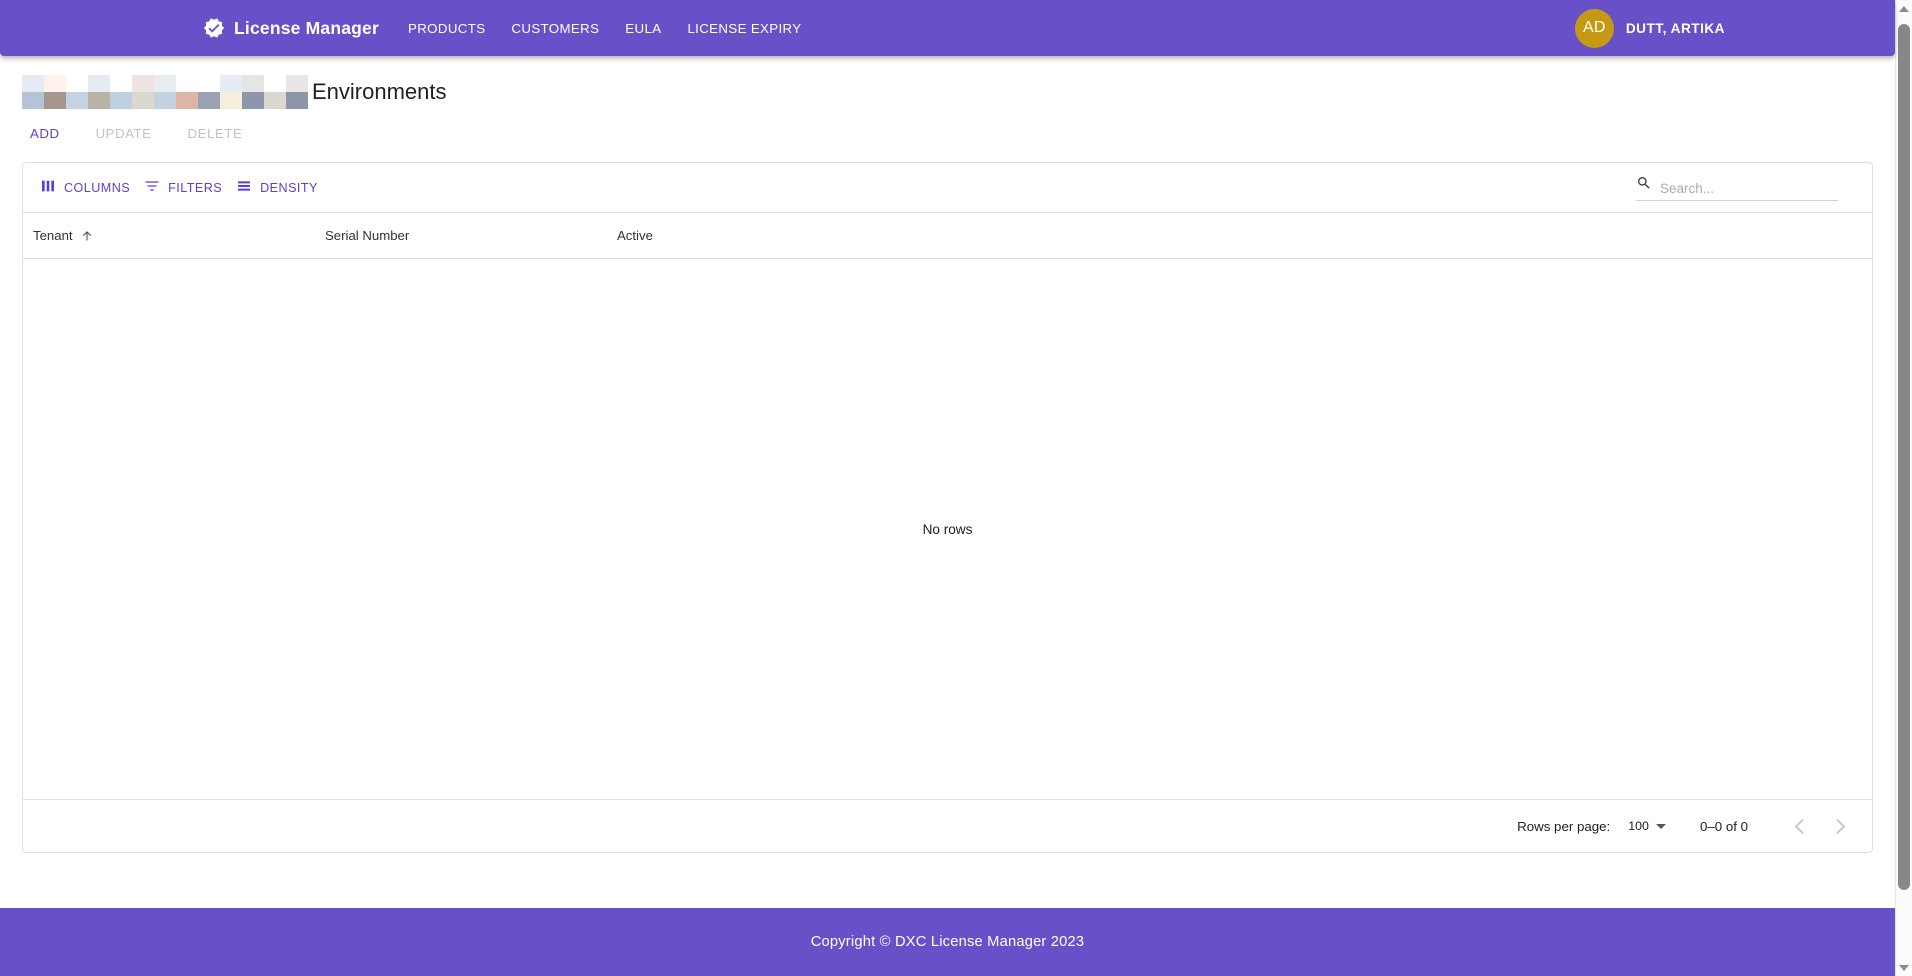 This screenshot has height=976, width=1912. I want to click on grid-toolbar: COLUMNS FILTERS DENSITY, so click(947, 187).